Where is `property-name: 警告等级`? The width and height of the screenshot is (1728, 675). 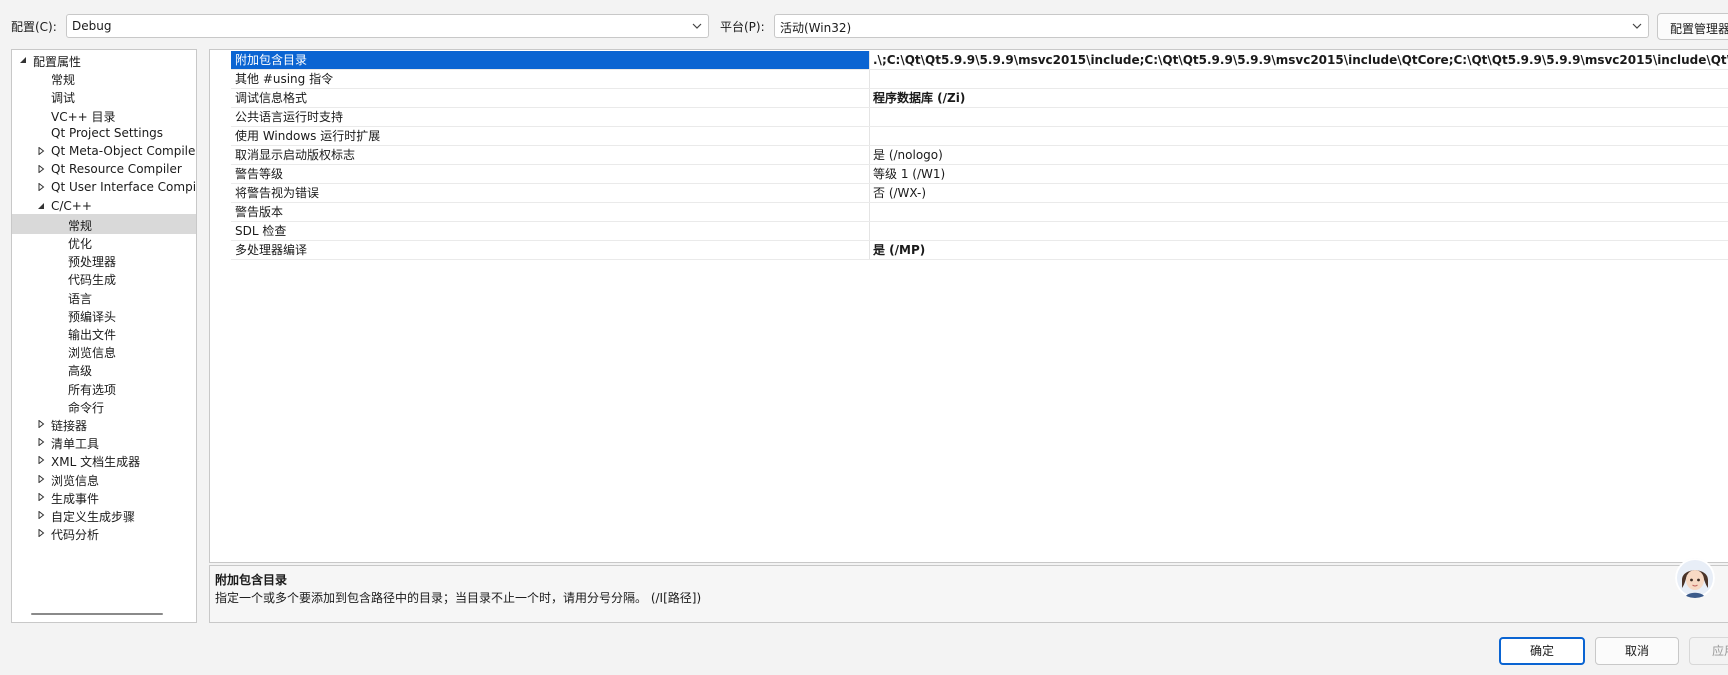 property-name: 警告等级 is located at coordinates (259, 174).